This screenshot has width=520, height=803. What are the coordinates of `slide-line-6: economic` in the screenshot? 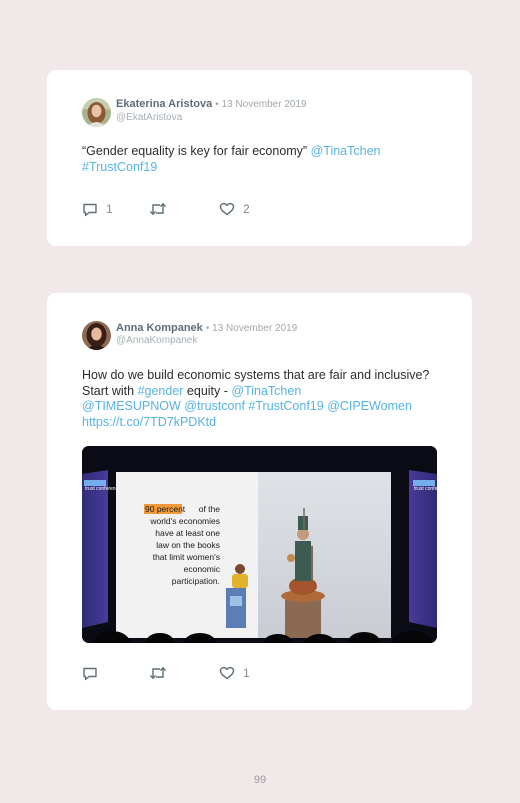 It's located at (202, 569).